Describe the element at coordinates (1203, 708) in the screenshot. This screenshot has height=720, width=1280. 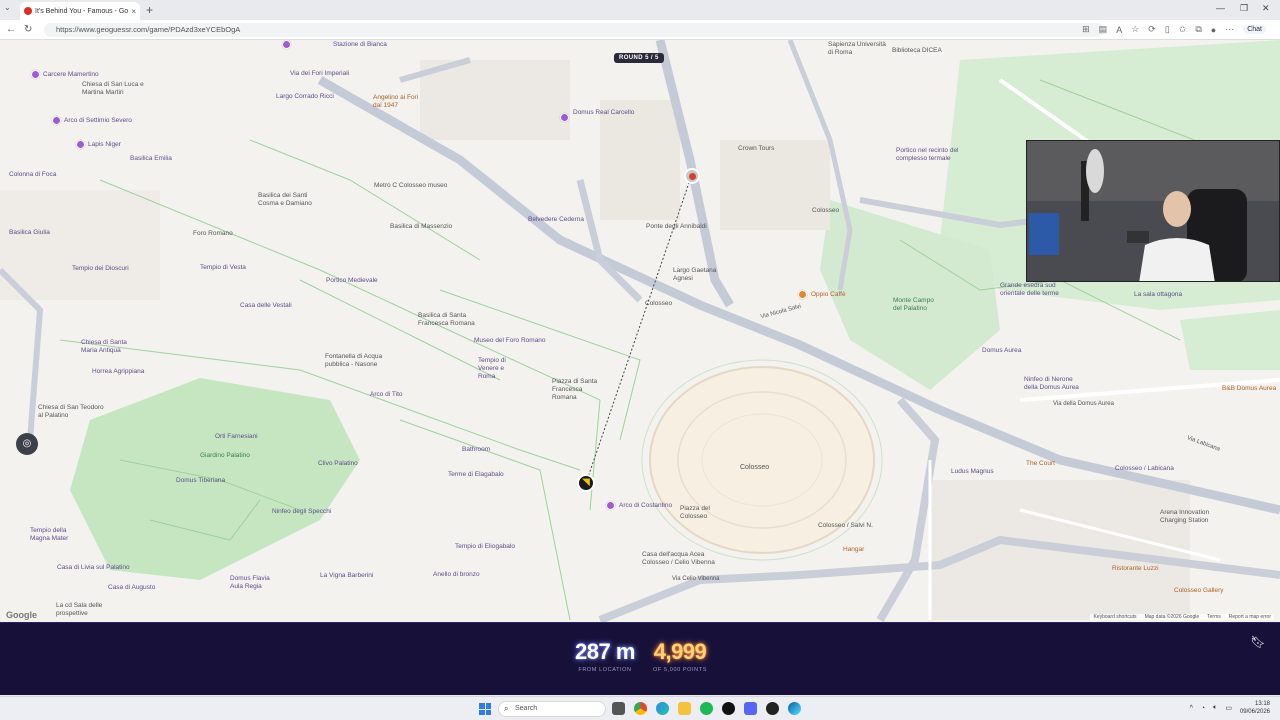
I see `tray-network-icon: ◔` at that location.